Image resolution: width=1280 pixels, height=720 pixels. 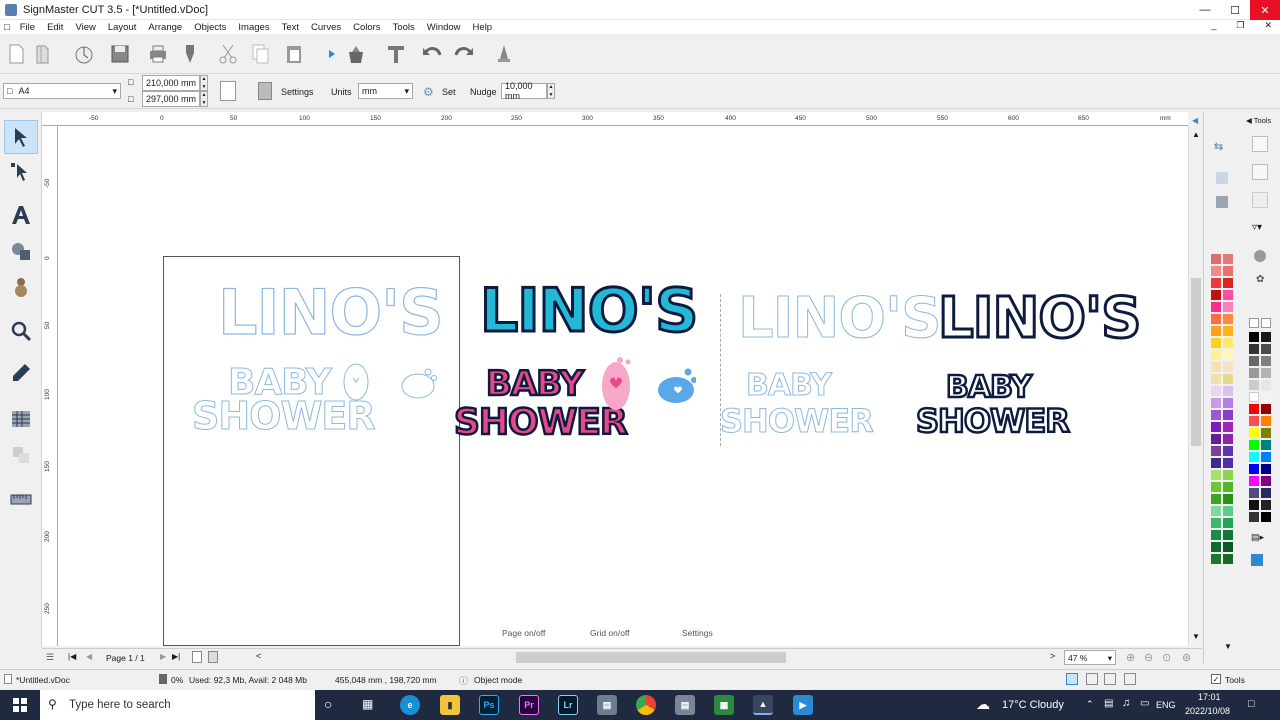 I want to click on menu-arrange: Arrange, so click(x=165, y=27).